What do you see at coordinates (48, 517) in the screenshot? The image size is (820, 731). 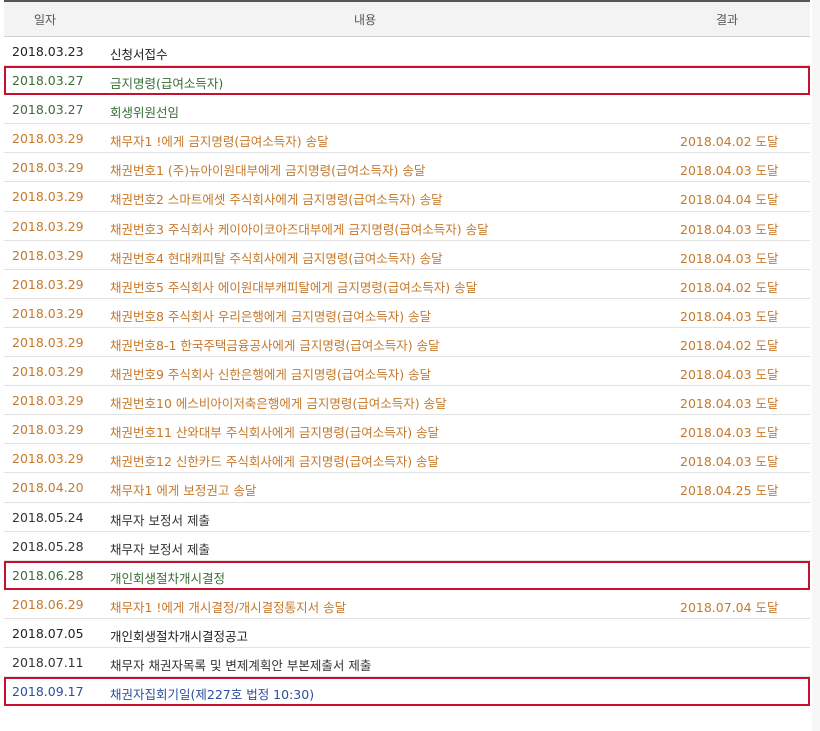 I see `cell-date: 2018.05.24` at bounding box center [48, 517].